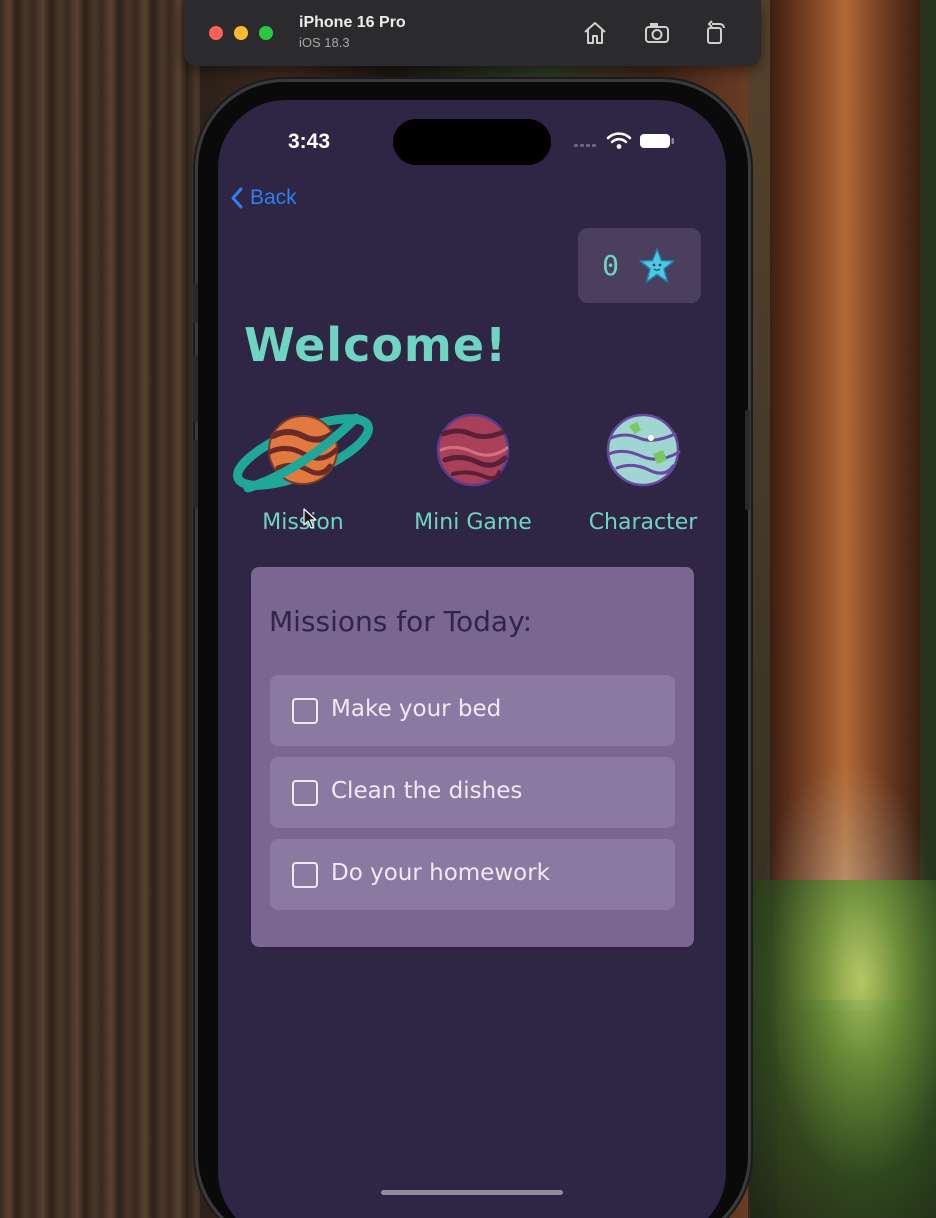 The image size is (936, 1218). What do you see at coordinates (303, 453) in the screenshot?
I see `saturn-planet-icon` at bounding box center [303, 453].